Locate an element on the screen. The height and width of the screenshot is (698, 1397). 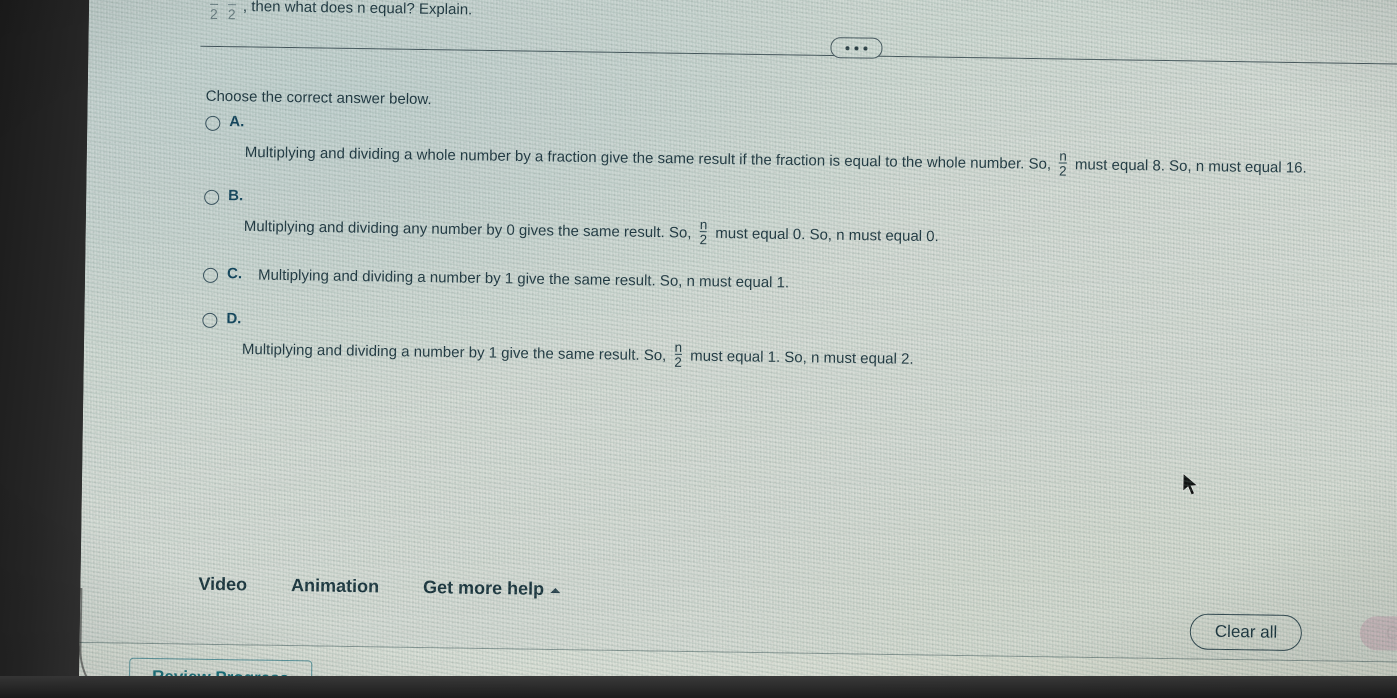
option-letter-d: D. is located at coordinates (234, 319).